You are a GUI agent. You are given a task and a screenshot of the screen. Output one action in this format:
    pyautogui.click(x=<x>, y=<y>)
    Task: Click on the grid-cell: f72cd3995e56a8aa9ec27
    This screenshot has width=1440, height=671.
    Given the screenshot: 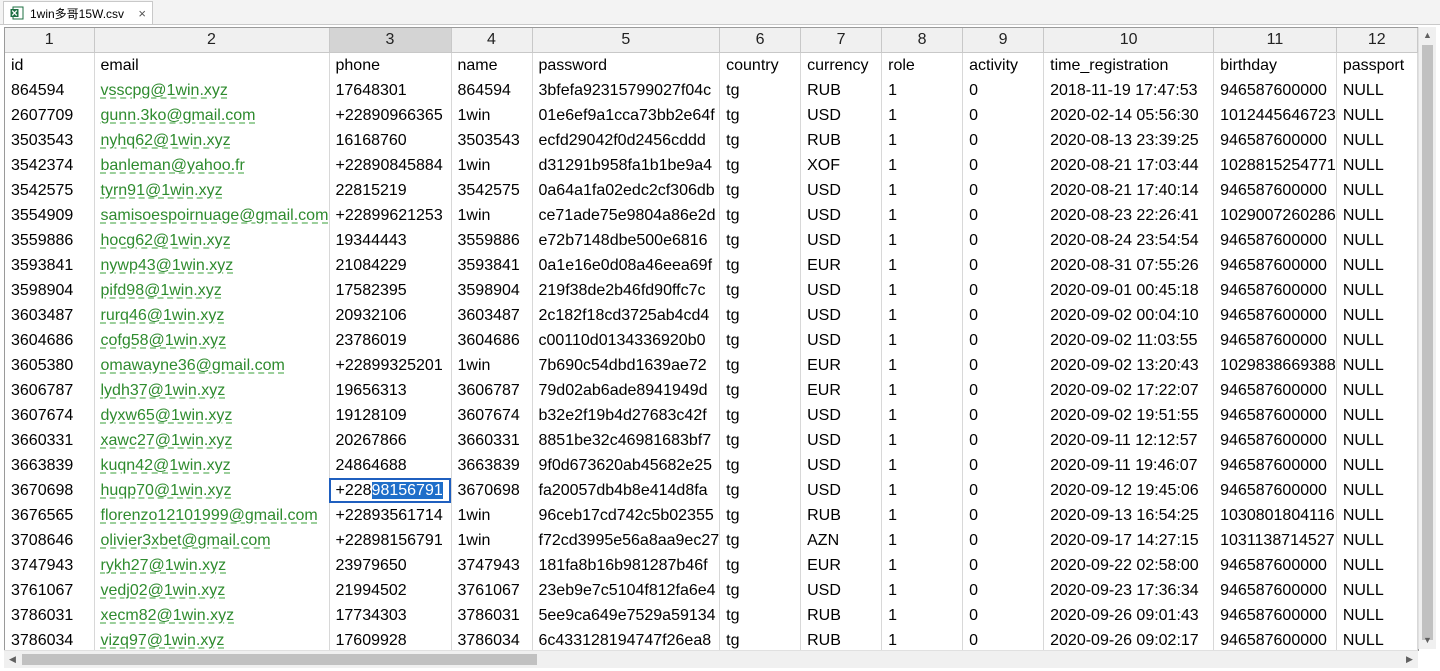 What is the action you would take?
    pyautogui.click(x=626, y=540)
    